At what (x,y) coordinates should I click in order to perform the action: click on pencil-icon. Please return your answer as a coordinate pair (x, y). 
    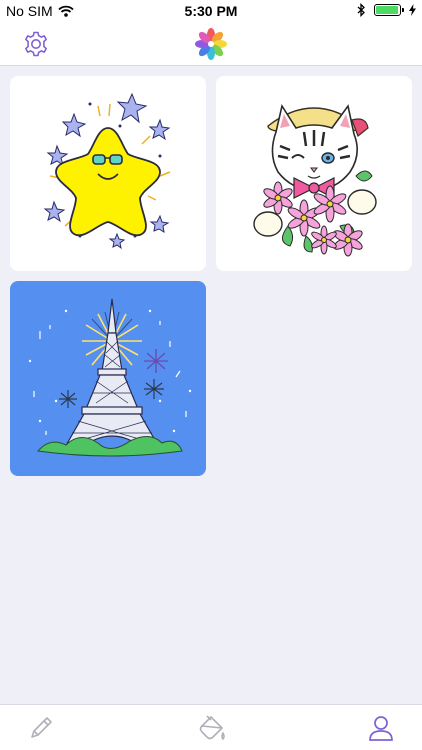
    Looking at the image, I should click on (41, 727).